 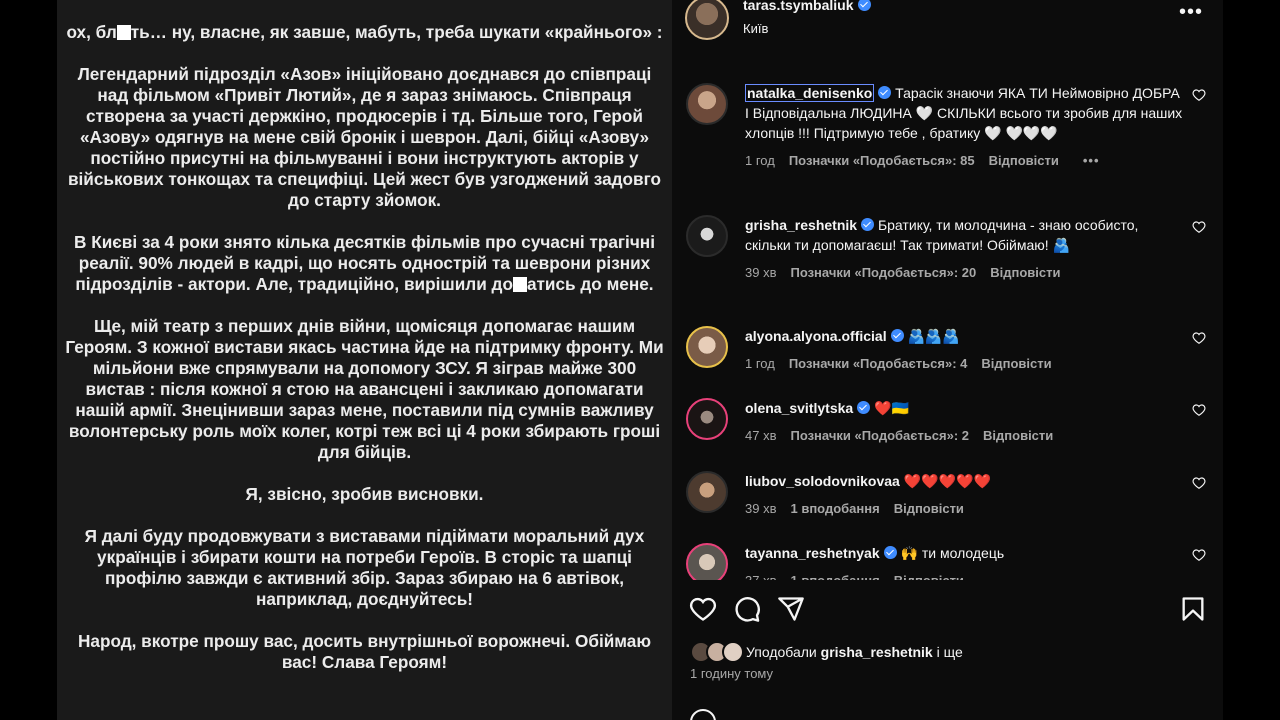 I want to click on comment-text: 🫂🫂🫂, so click(x=933, y=336).